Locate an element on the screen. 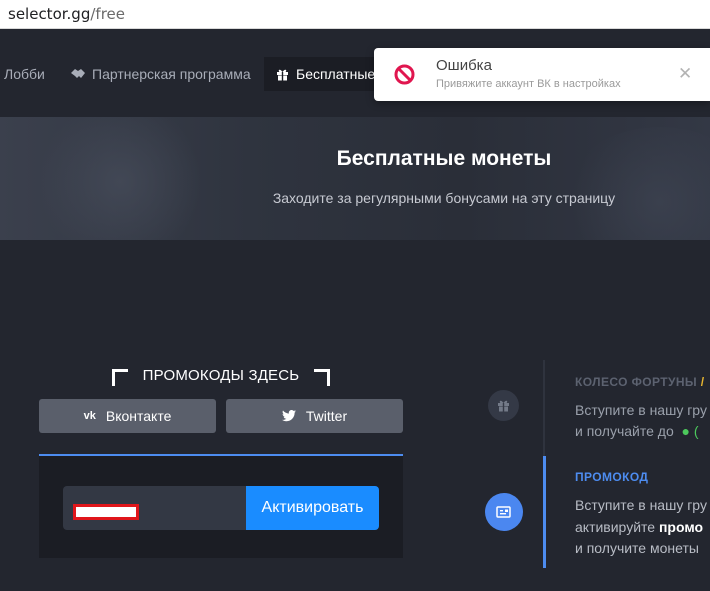 The width and height of the screenshot is (710, 591). twitter-button-label: Twitter is located at coordinates (326, 416).